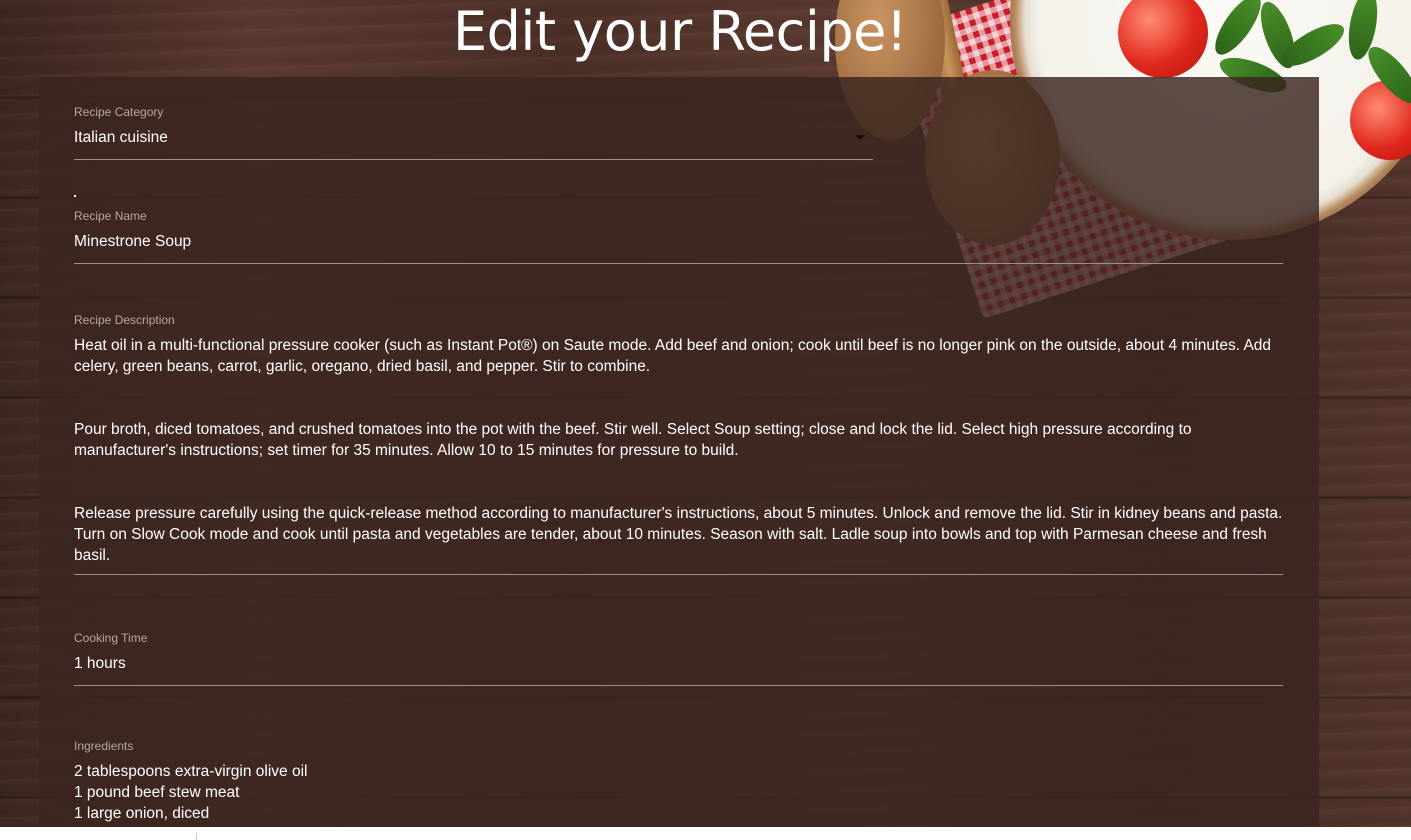 The width and height of the screenshot is (1411, 840). I want to click on recipe-name-field: Recipe Name Minestrone Soup, so click(678, 236).